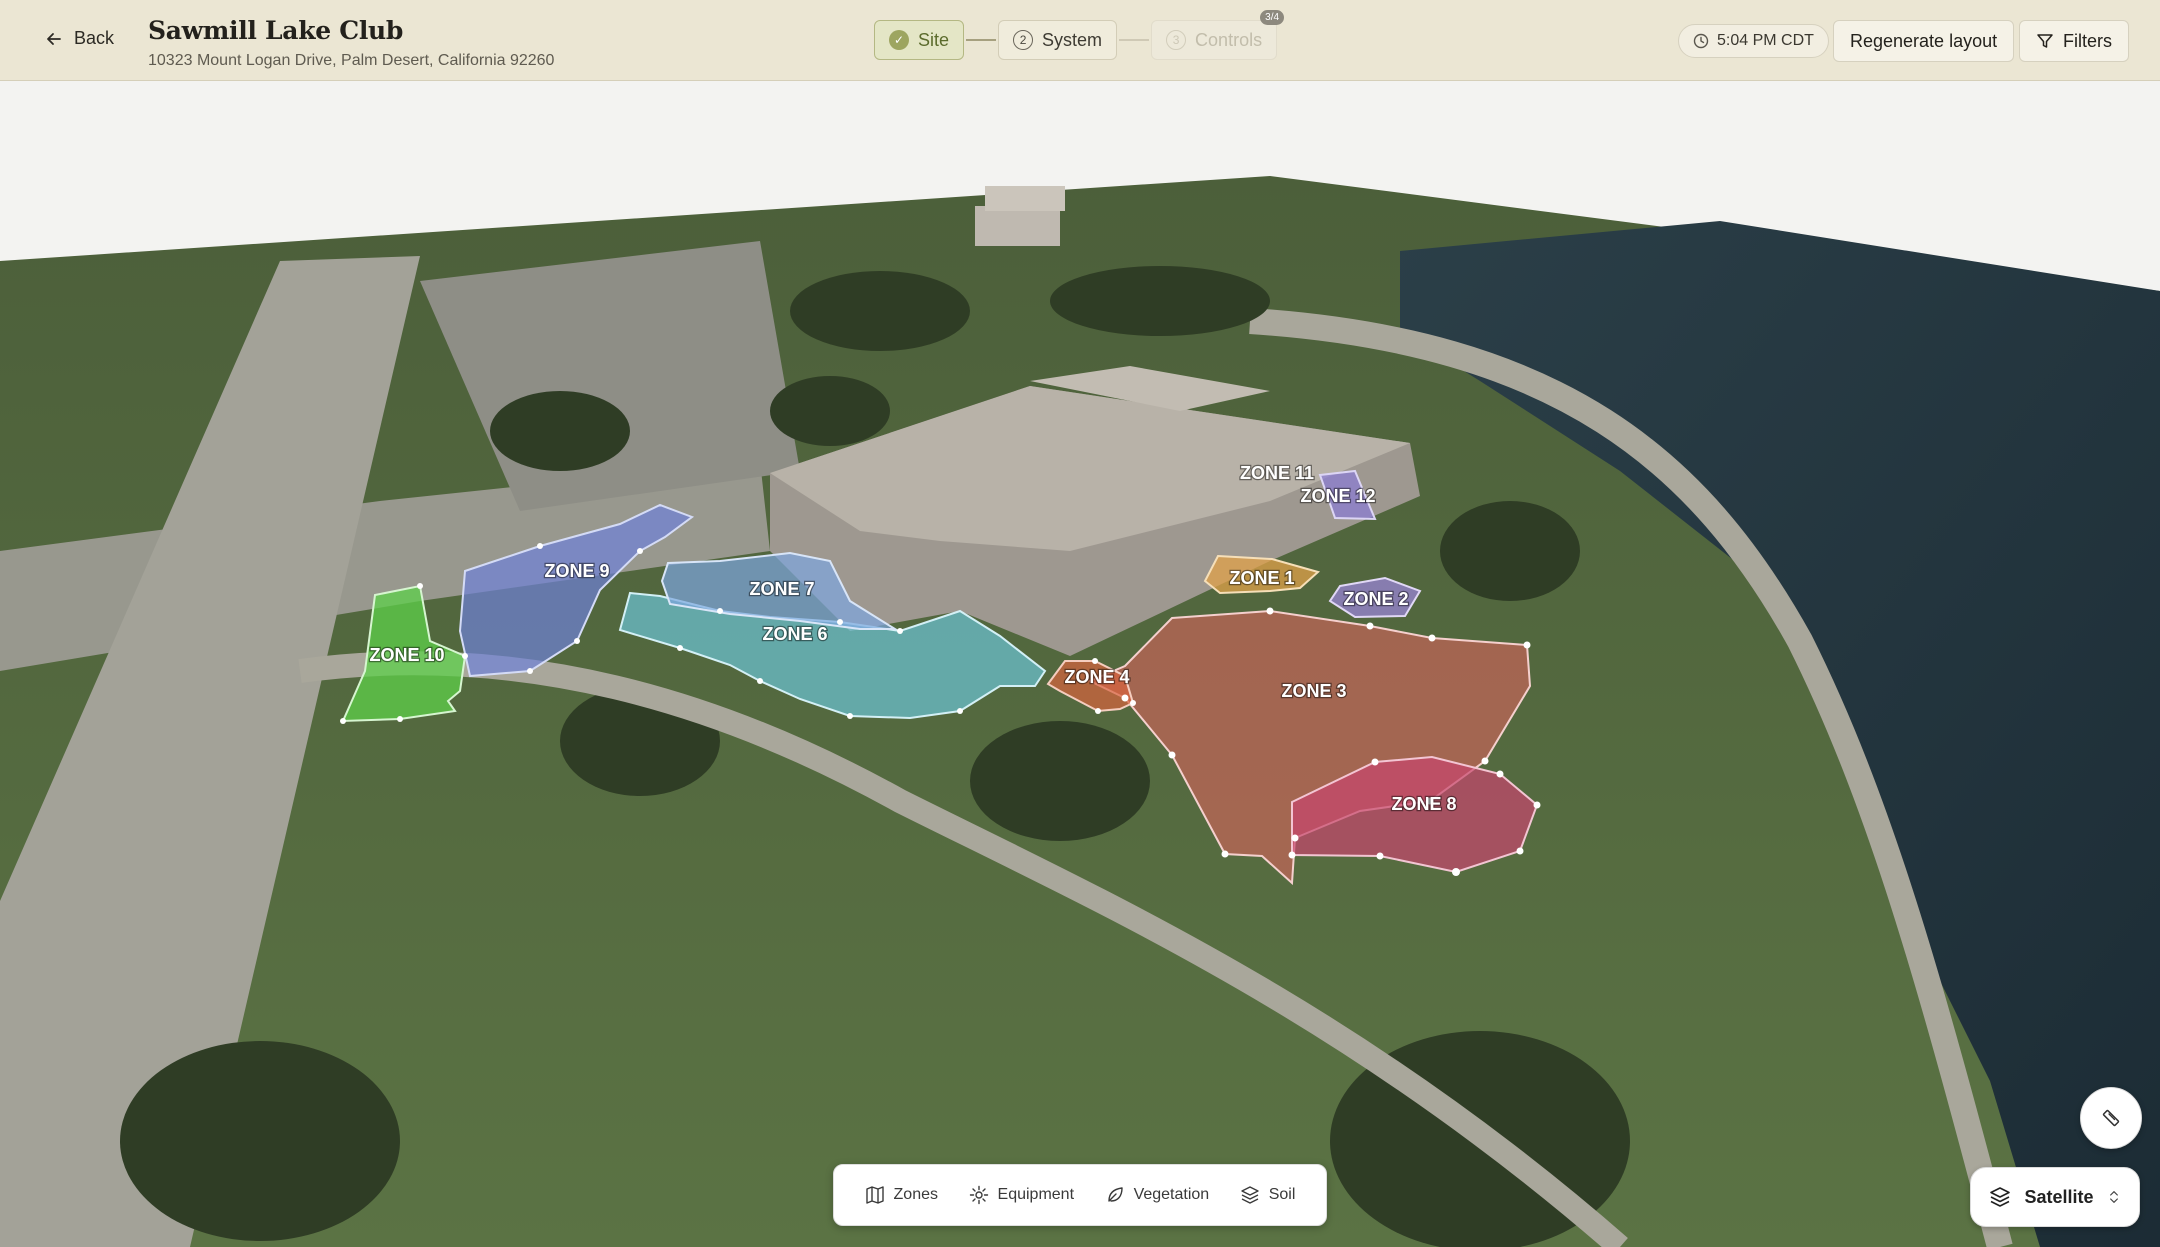  I want to click on ruler-icon, so click(2111, 1118).